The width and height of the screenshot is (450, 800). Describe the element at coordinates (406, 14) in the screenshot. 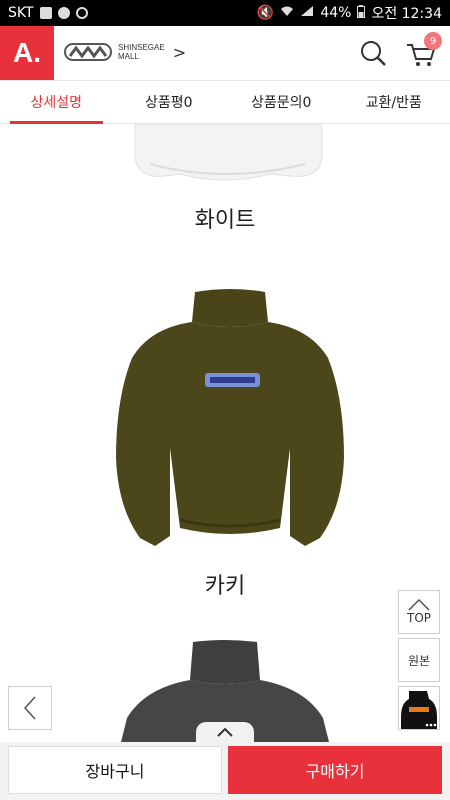

I see `clock: 오전 12:34` at that location.